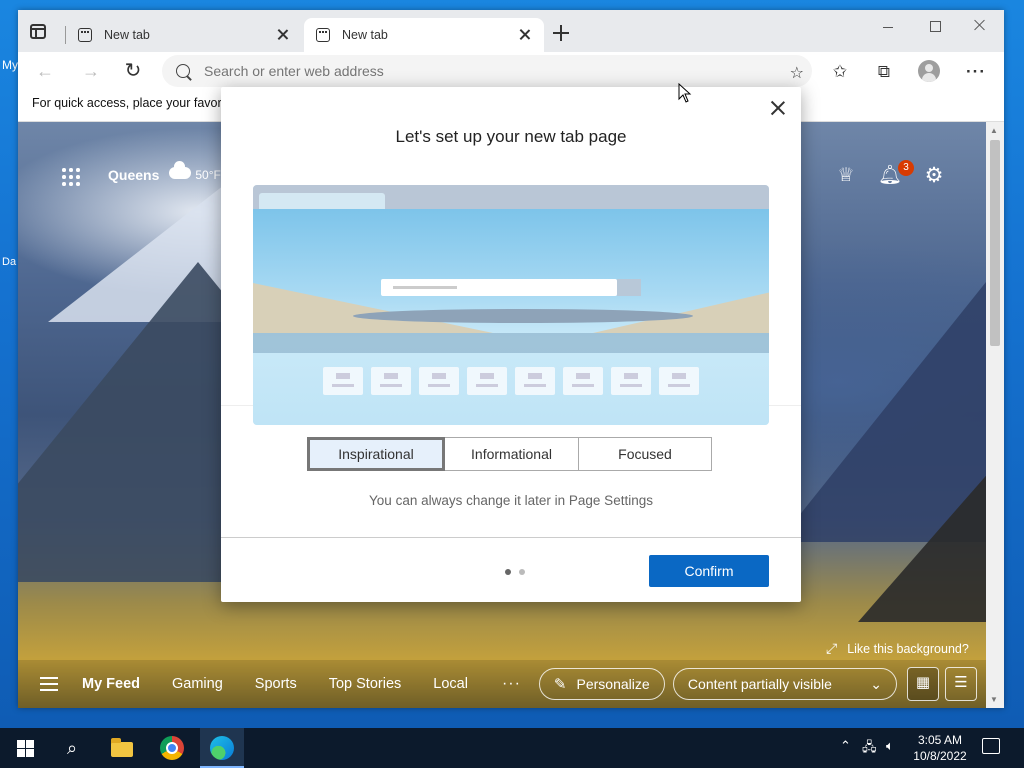  Describe the element at coordinates (184, 35) in the screenshot. I see `tab-new-tab-1: New tab` at that location.